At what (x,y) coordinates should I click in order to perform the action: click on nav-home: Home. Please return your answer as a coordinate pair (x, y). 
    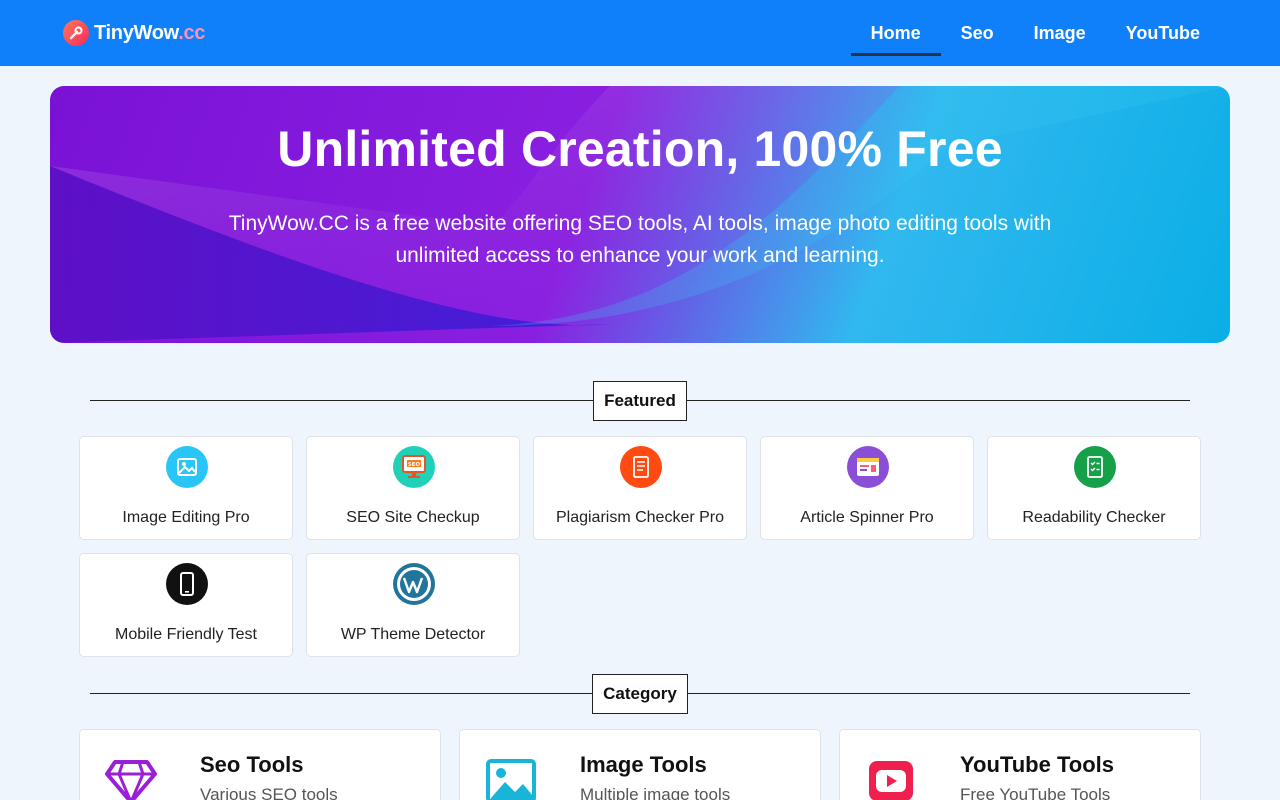
    Looking at the image, I should click on (895, 33).